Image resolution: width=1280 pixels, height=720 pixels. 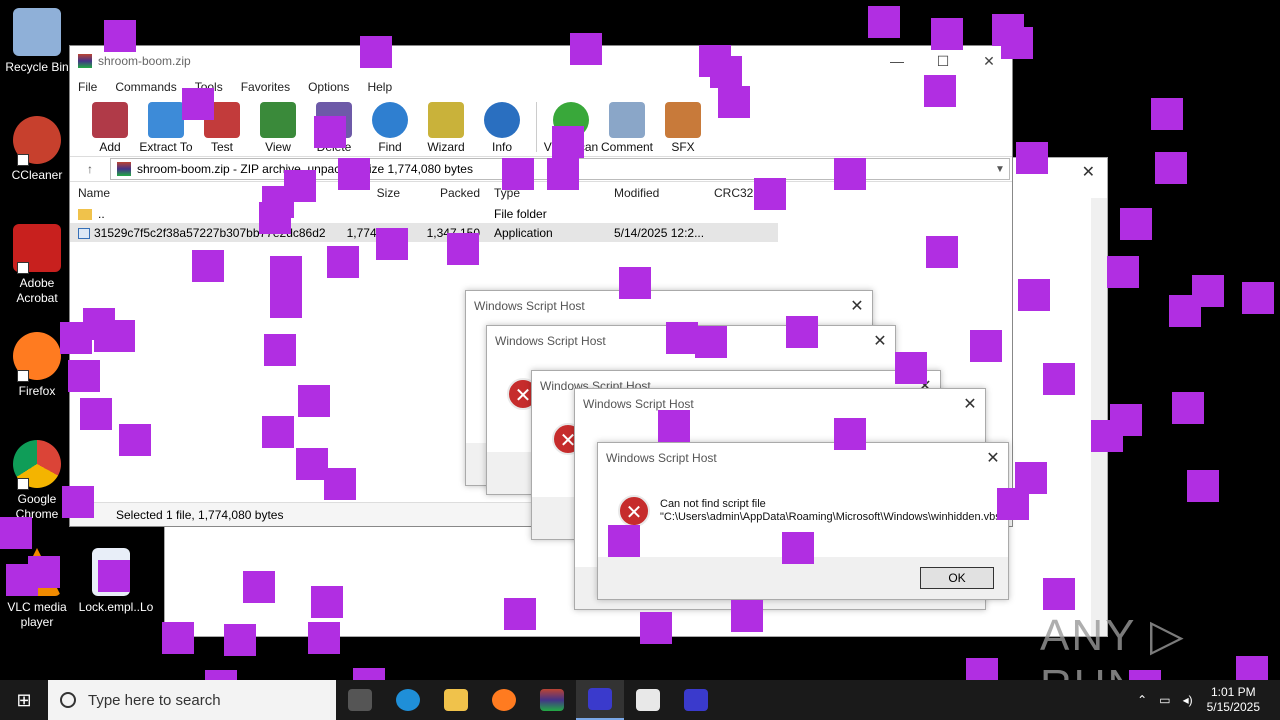 I want to click on row-name: .., so click(x=101, y=213).